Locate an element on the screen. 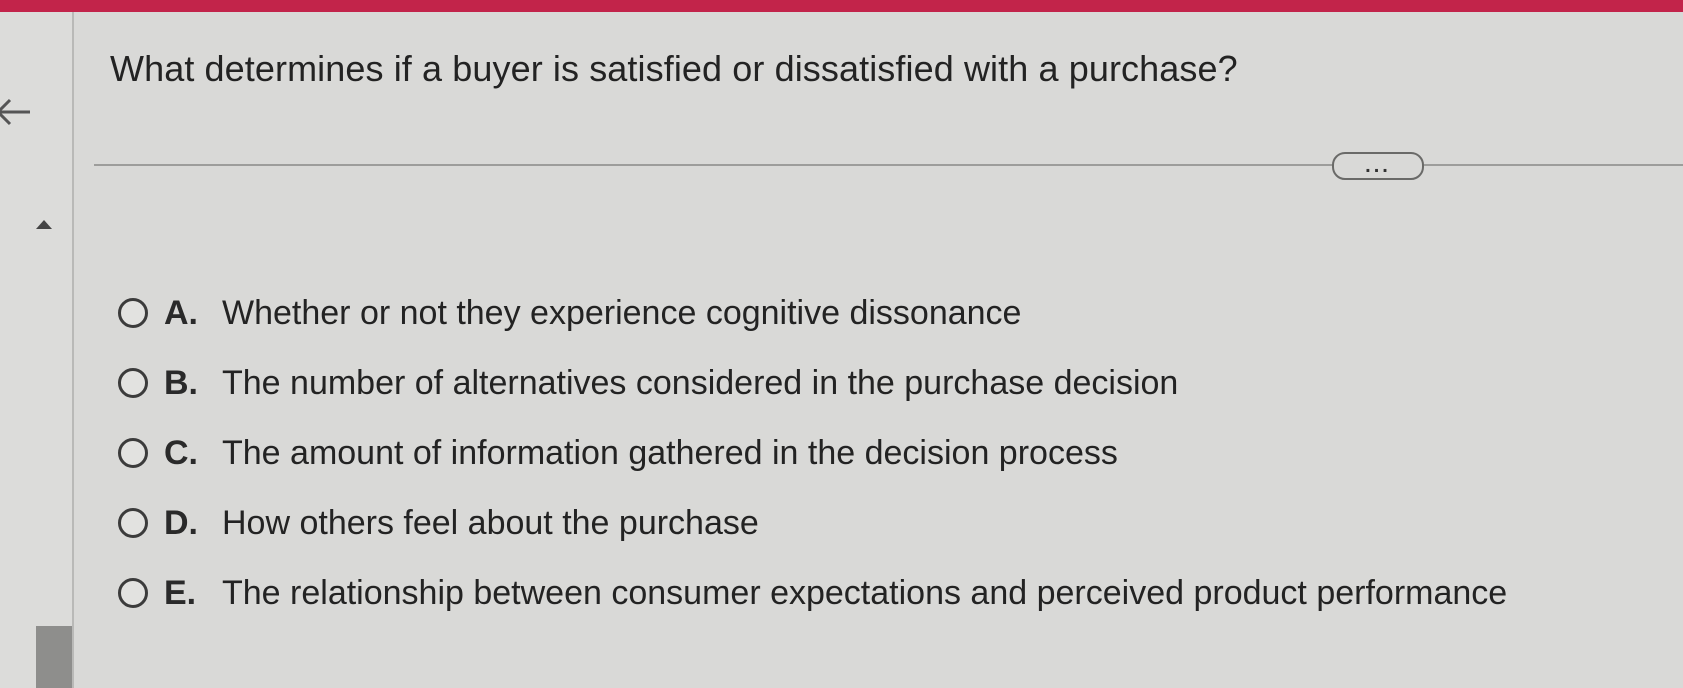  option-letter: E. is located at coordinates (180, 592).